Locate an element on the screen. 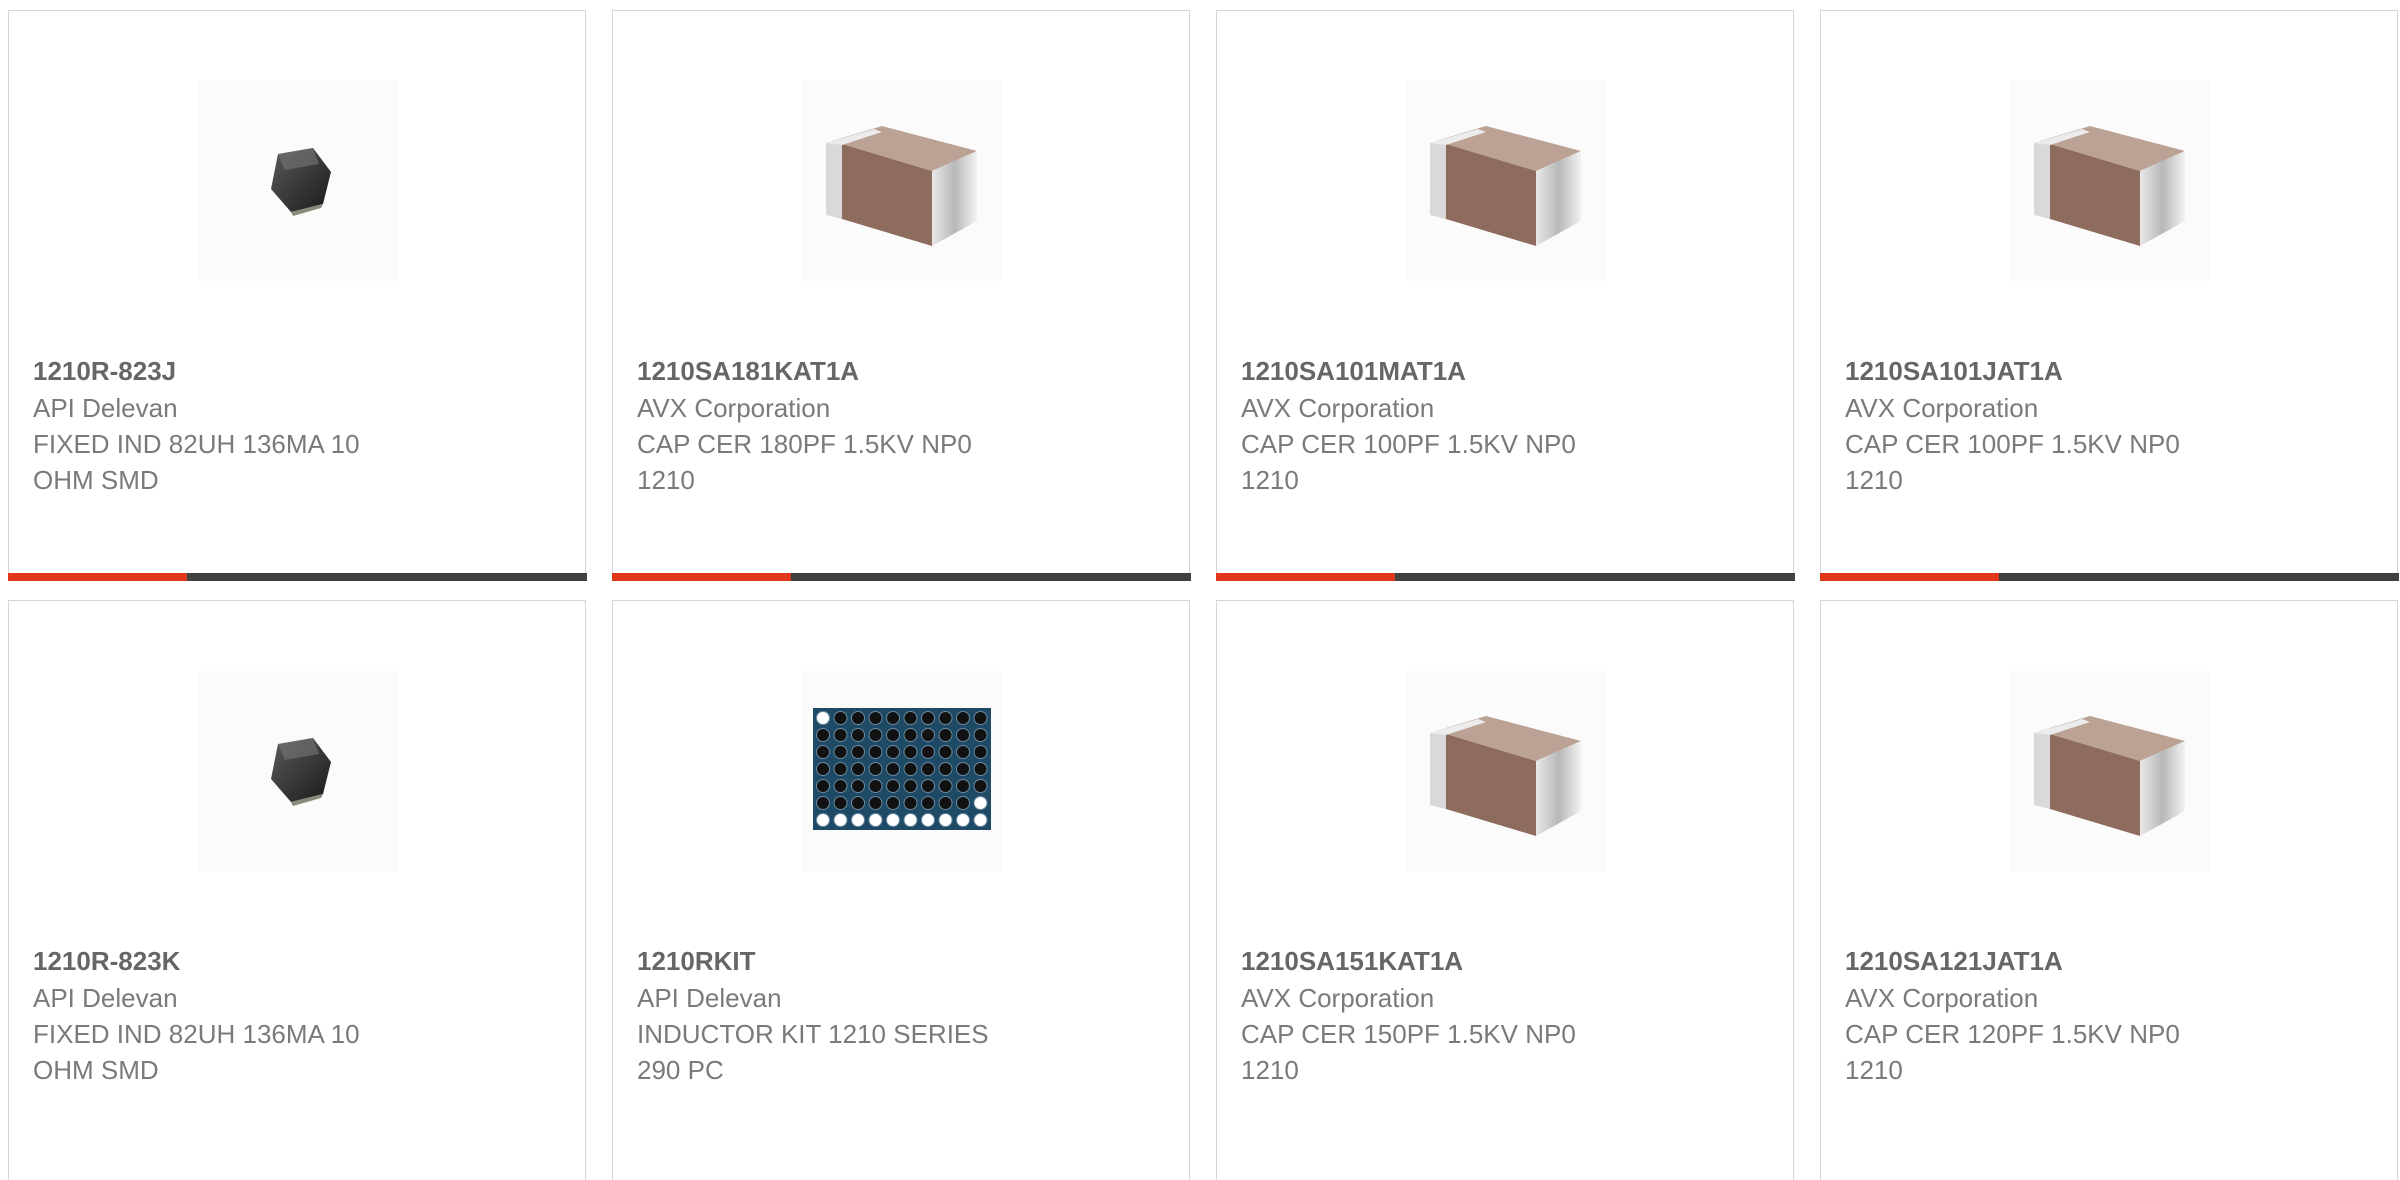 This screenshot has height=1180, width=2400. description: CAP CER 150PF 1.5KV NP0 1210 is located at coordinates (1408, 1052).